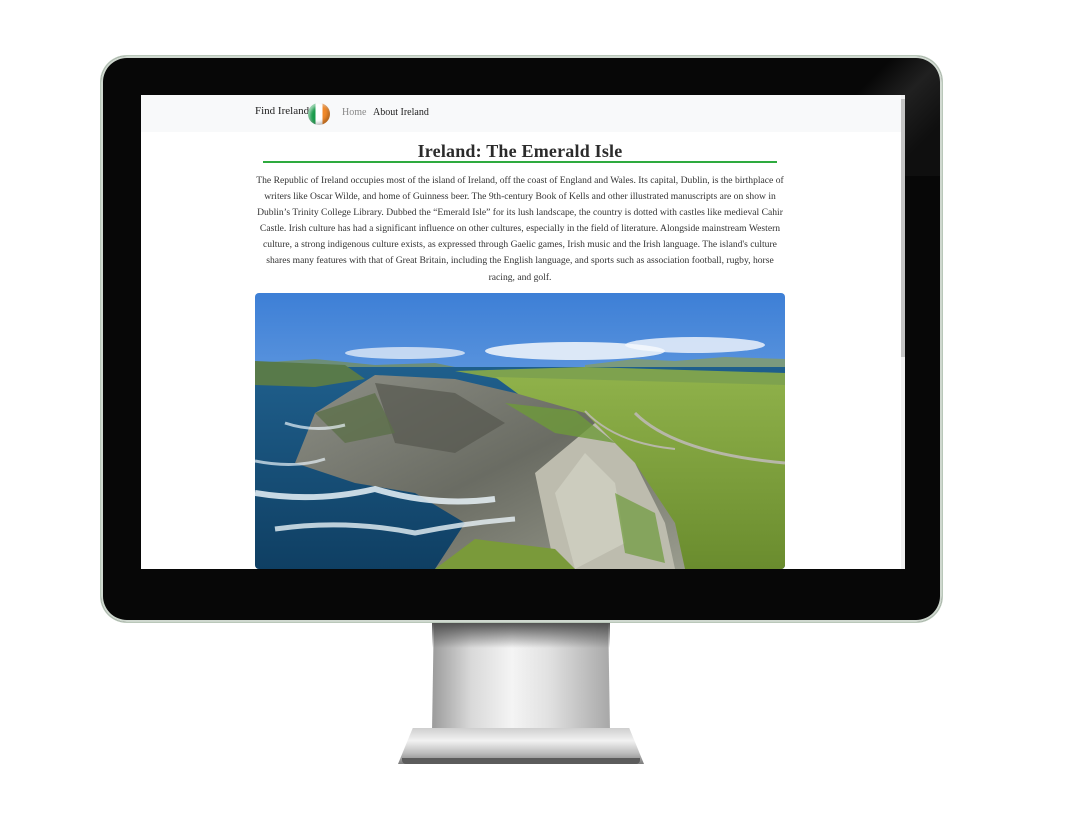  What do you see at coordinates (521, 635) in the screenshot?
I see `monitor-stand-shadow` at bounding box center [521, 635].